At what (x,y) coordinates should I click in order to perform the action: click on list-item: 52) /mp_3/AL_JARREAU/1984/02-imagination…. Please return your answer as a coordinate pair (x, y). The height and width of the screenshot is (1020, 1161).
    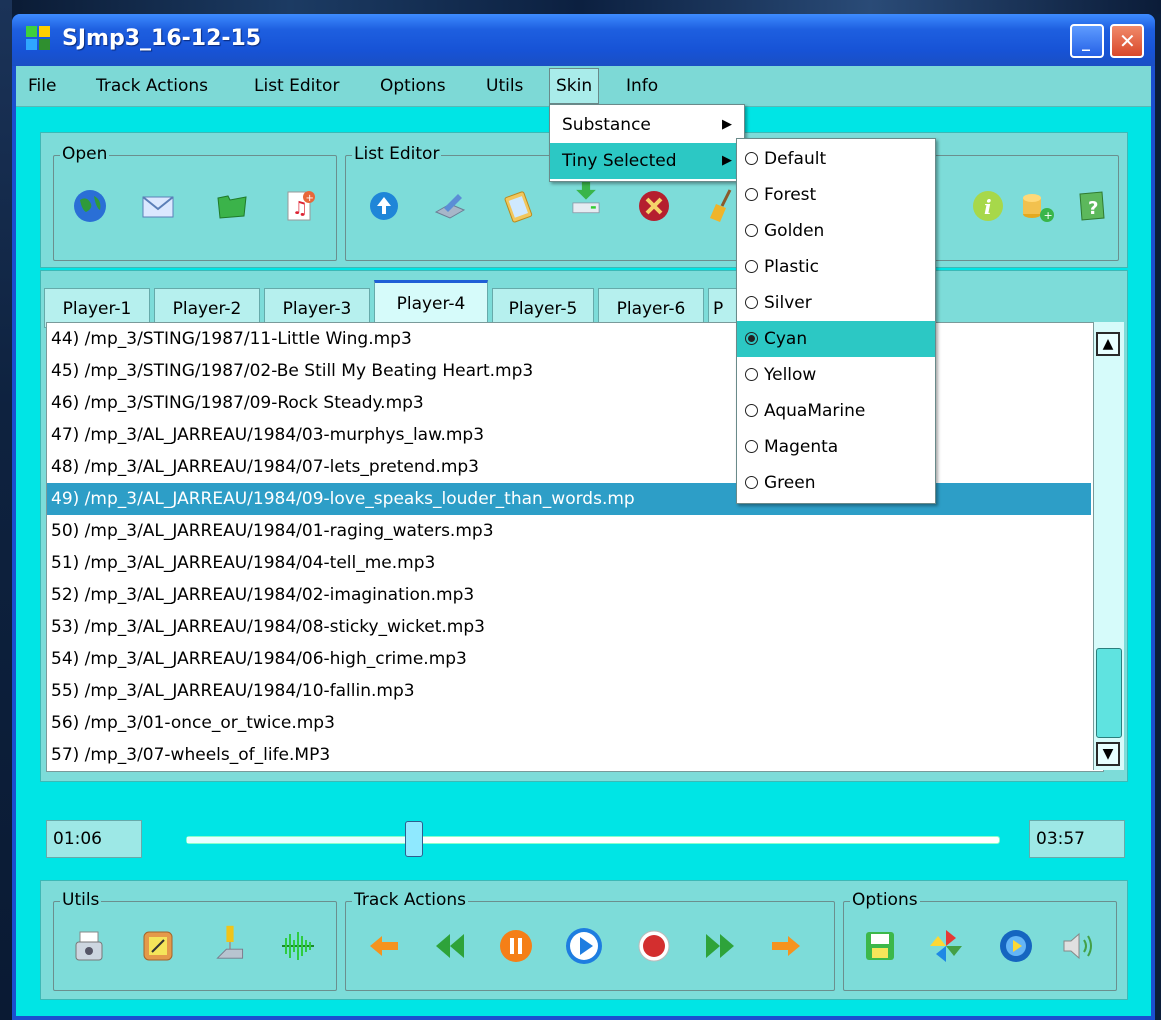
    Looking at the image, I should click on (262, 595).